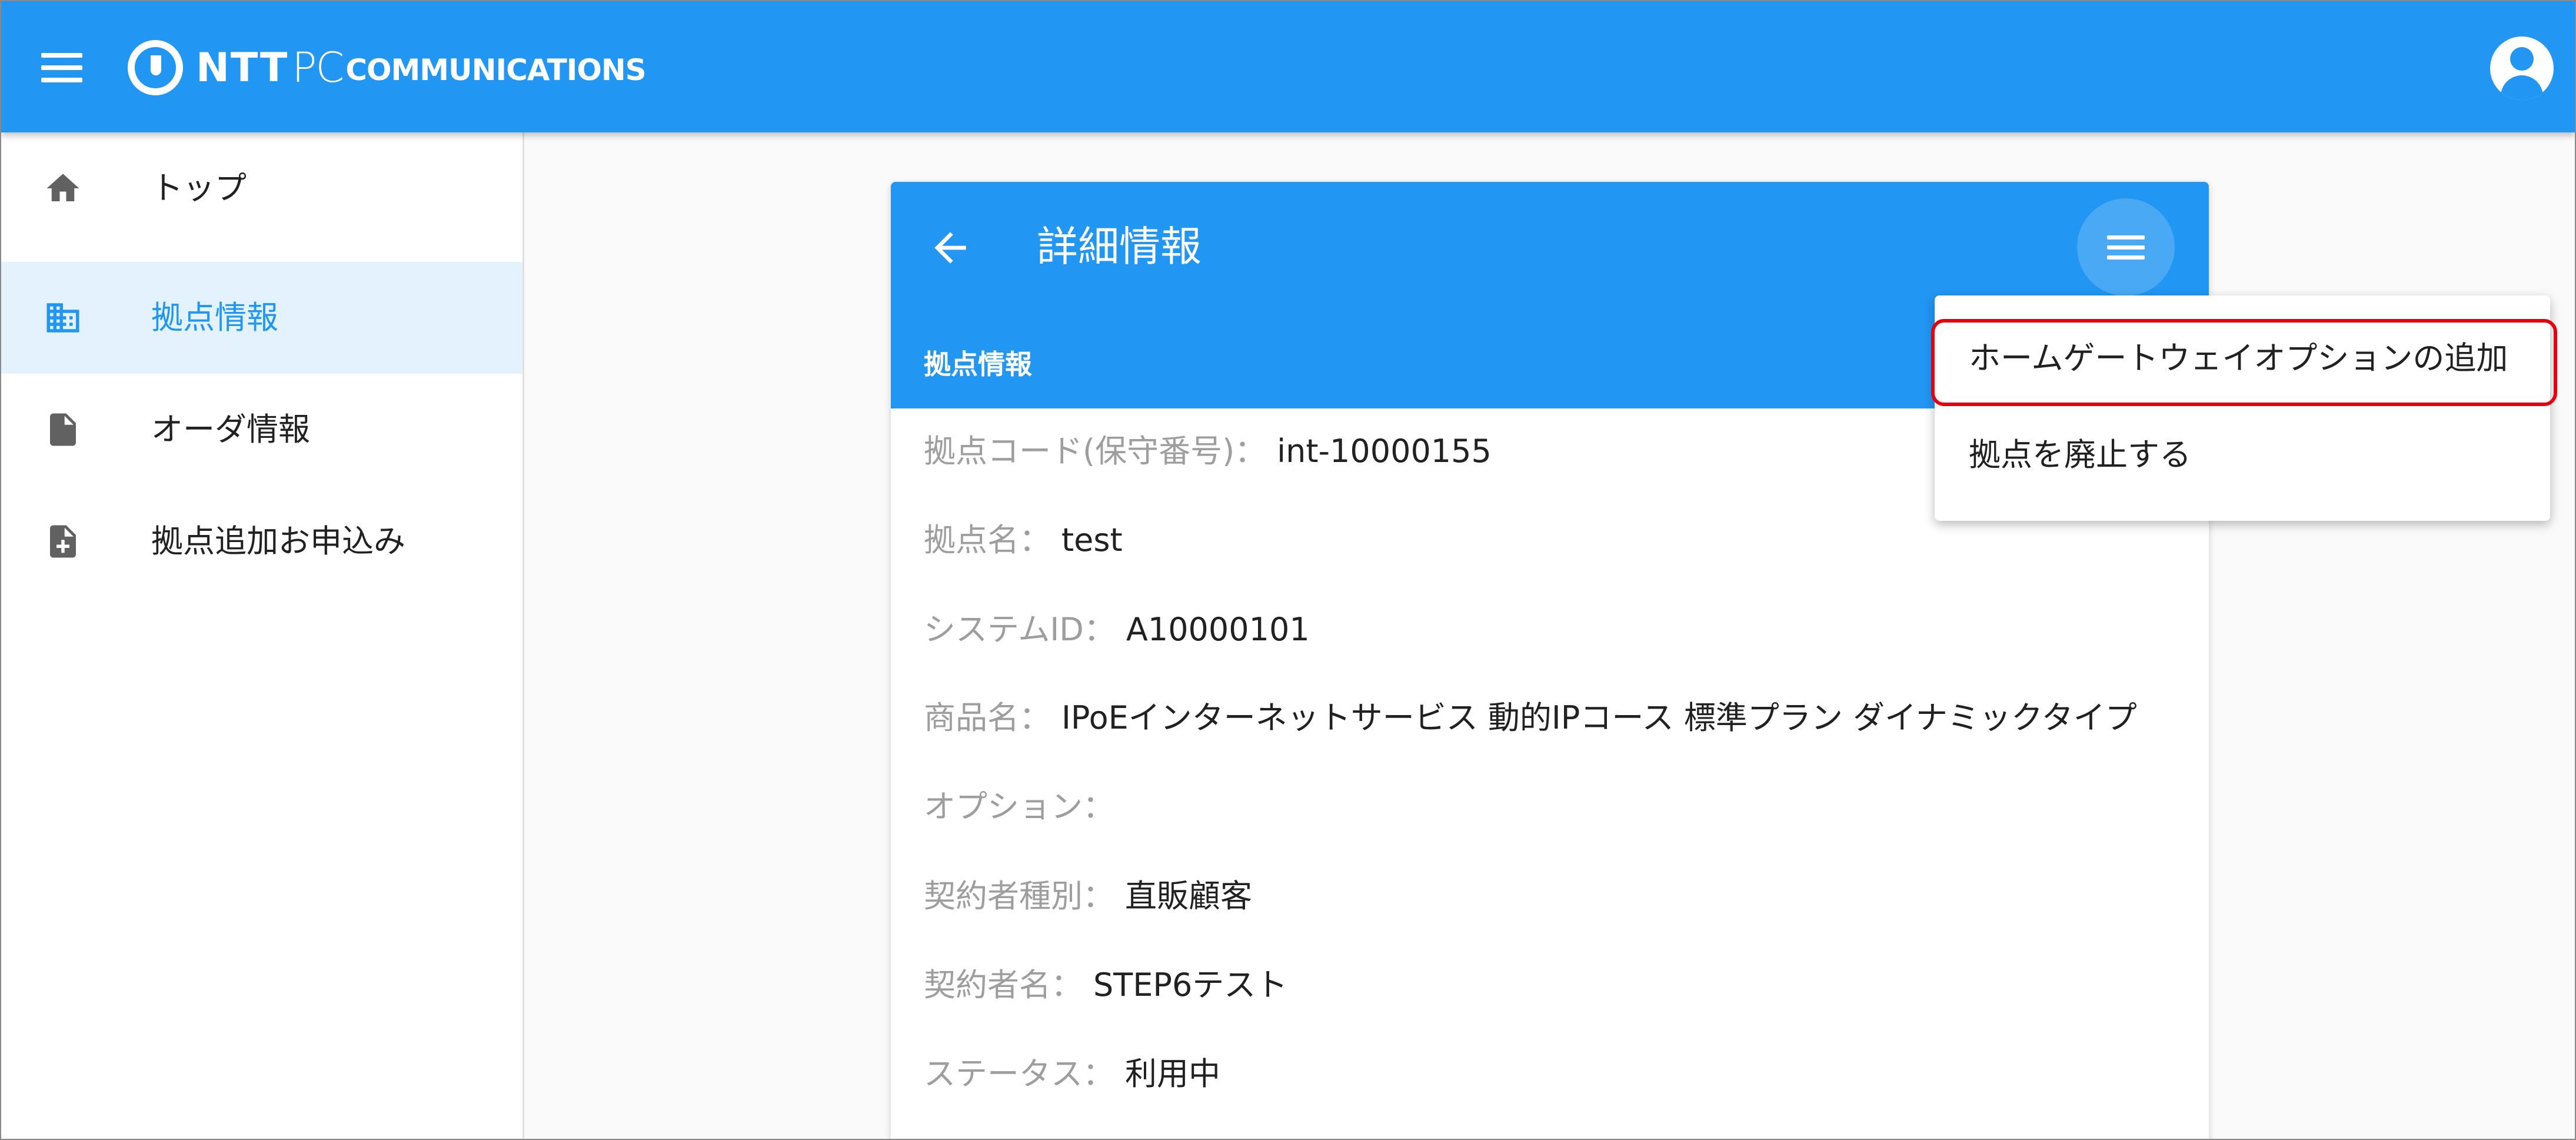  I want to click on detail-value: 直販顧客, so click(1188, 896).